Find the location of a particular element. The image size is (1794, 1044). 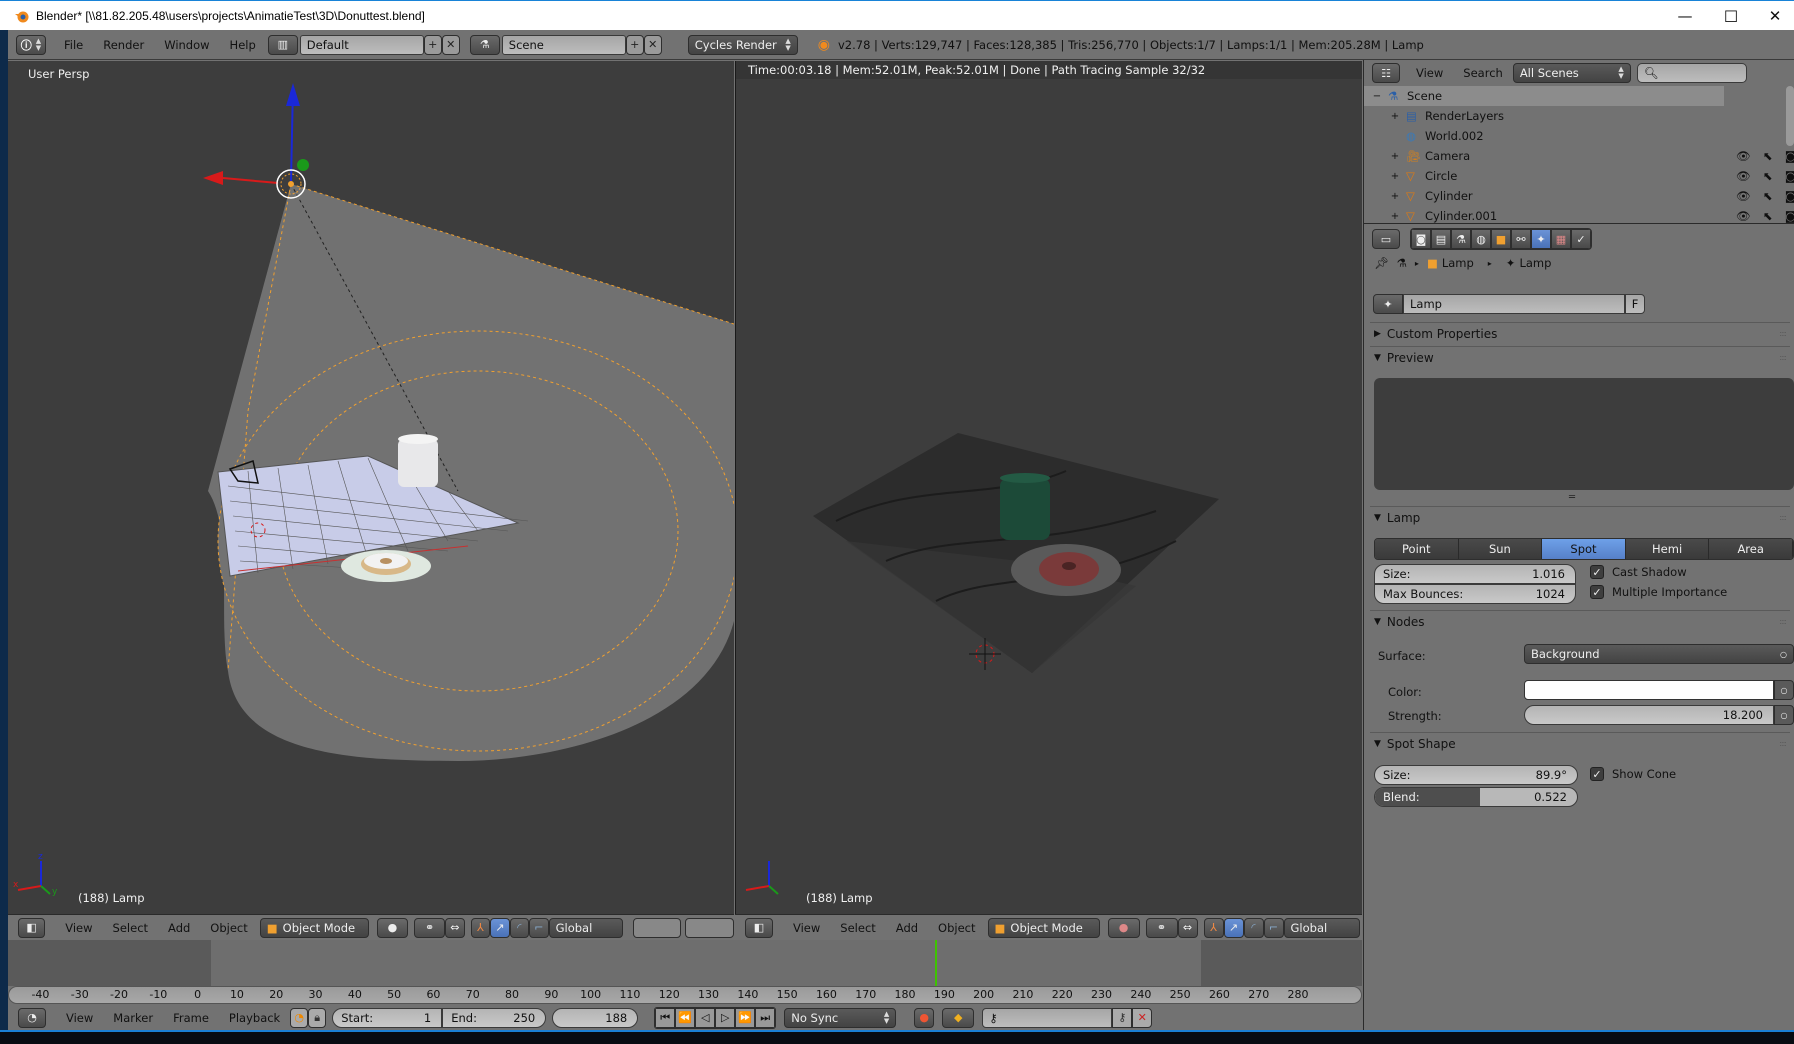

tab-lamp-data: ✦ is located at coordinates (1541, 239).